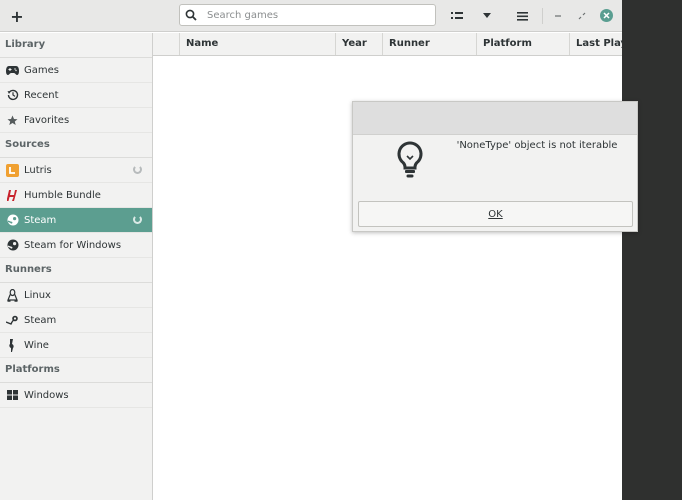 This screenshot has height=500, width=682. I want to click on sidebar-item-wine: Wine, so click(76, 345).